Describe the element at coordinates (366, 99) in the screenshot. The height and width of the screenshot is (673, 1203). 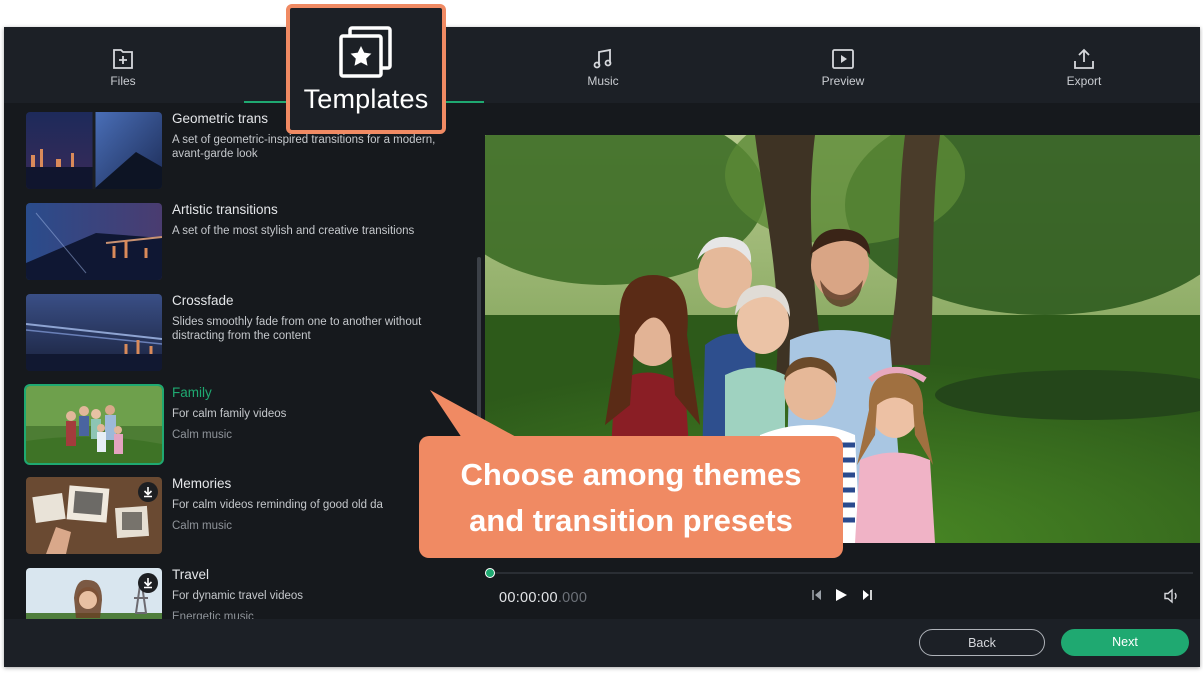
I see `tab-templates-label: Templates` at that location.